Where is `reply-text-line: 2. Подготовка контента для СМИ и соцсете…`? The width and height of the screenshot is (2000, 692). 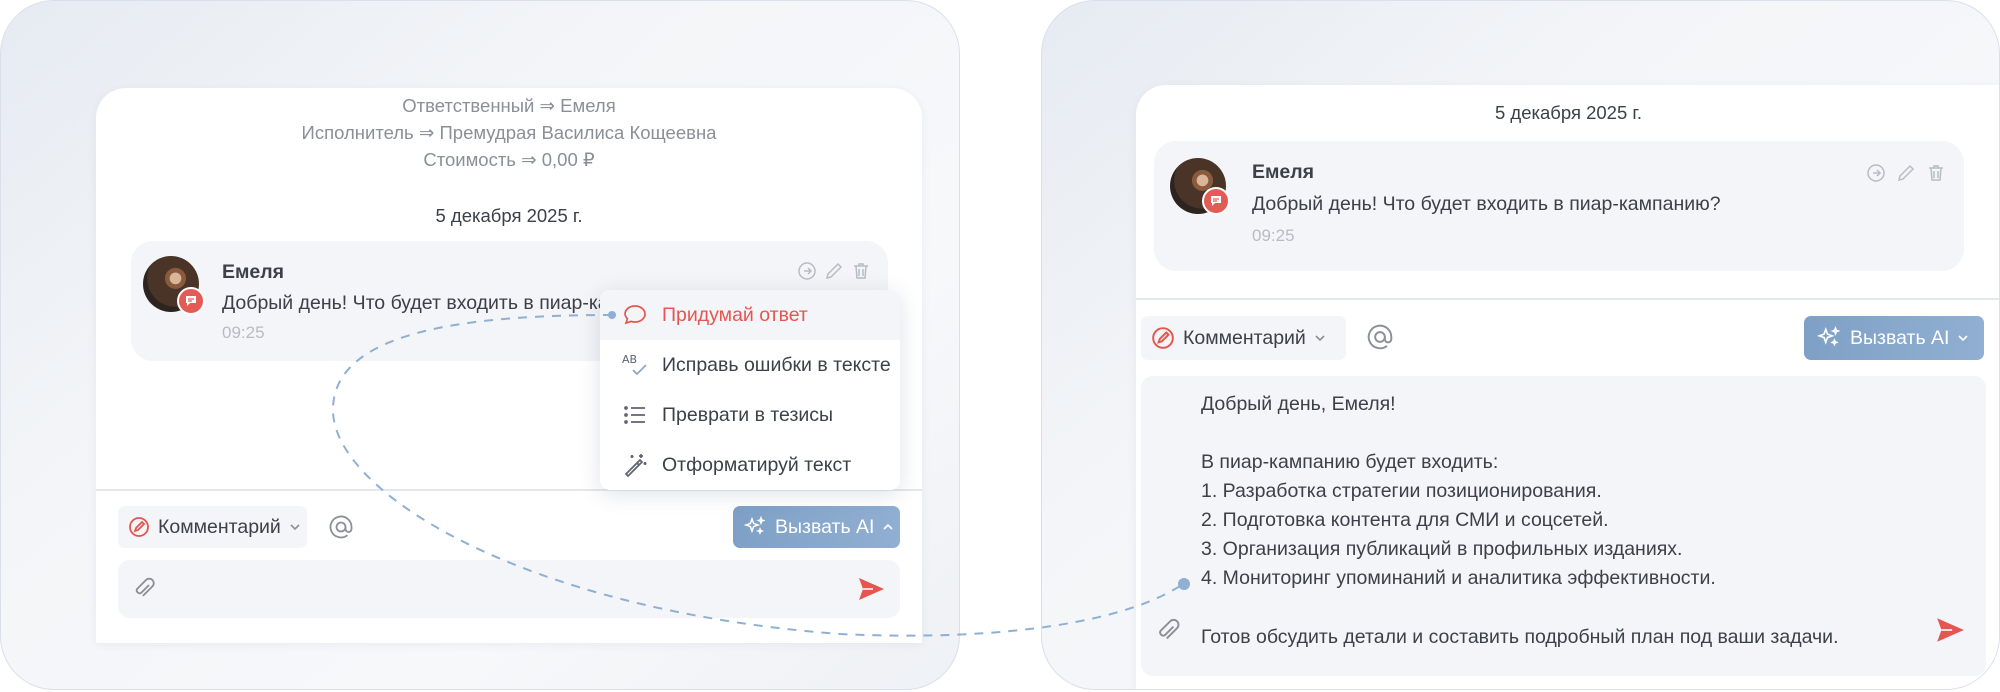
reply-text-line: 2. Подготовка контента для СМИ и соцсете… is located at coordinates (1405, 520).